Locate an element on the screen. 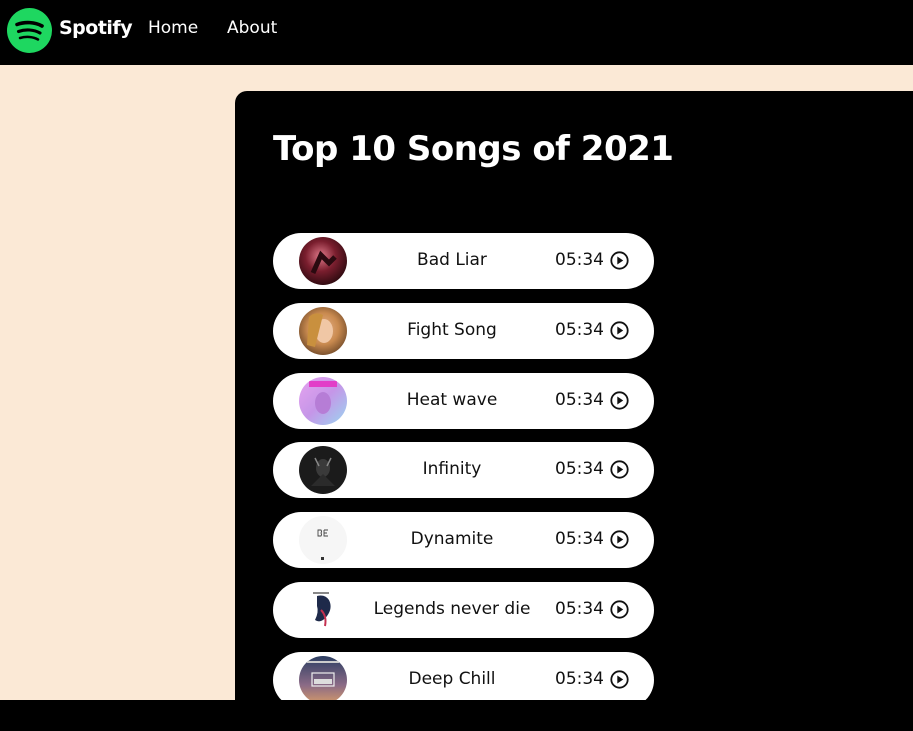 This screenshot has height=731, width=913. song-item: Dynamite 05:34 is located at coordinates (463, 540).